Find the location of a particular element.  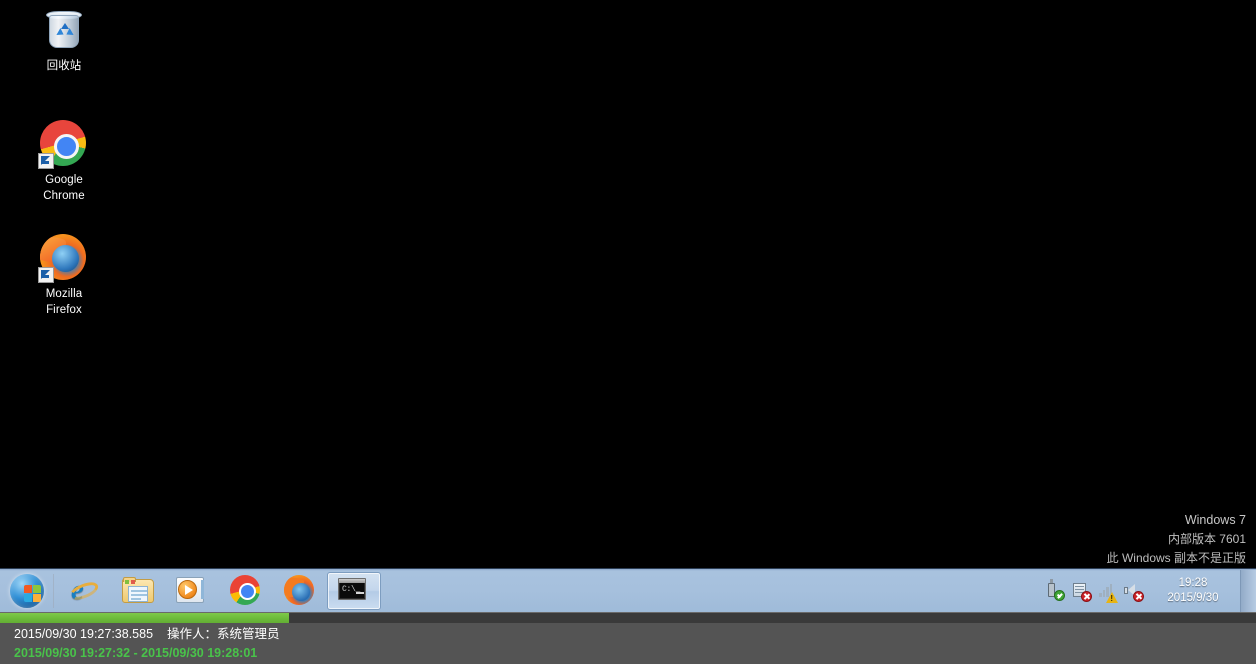

taskbar-item-windows-explorer is located at coordinates (138, 591).